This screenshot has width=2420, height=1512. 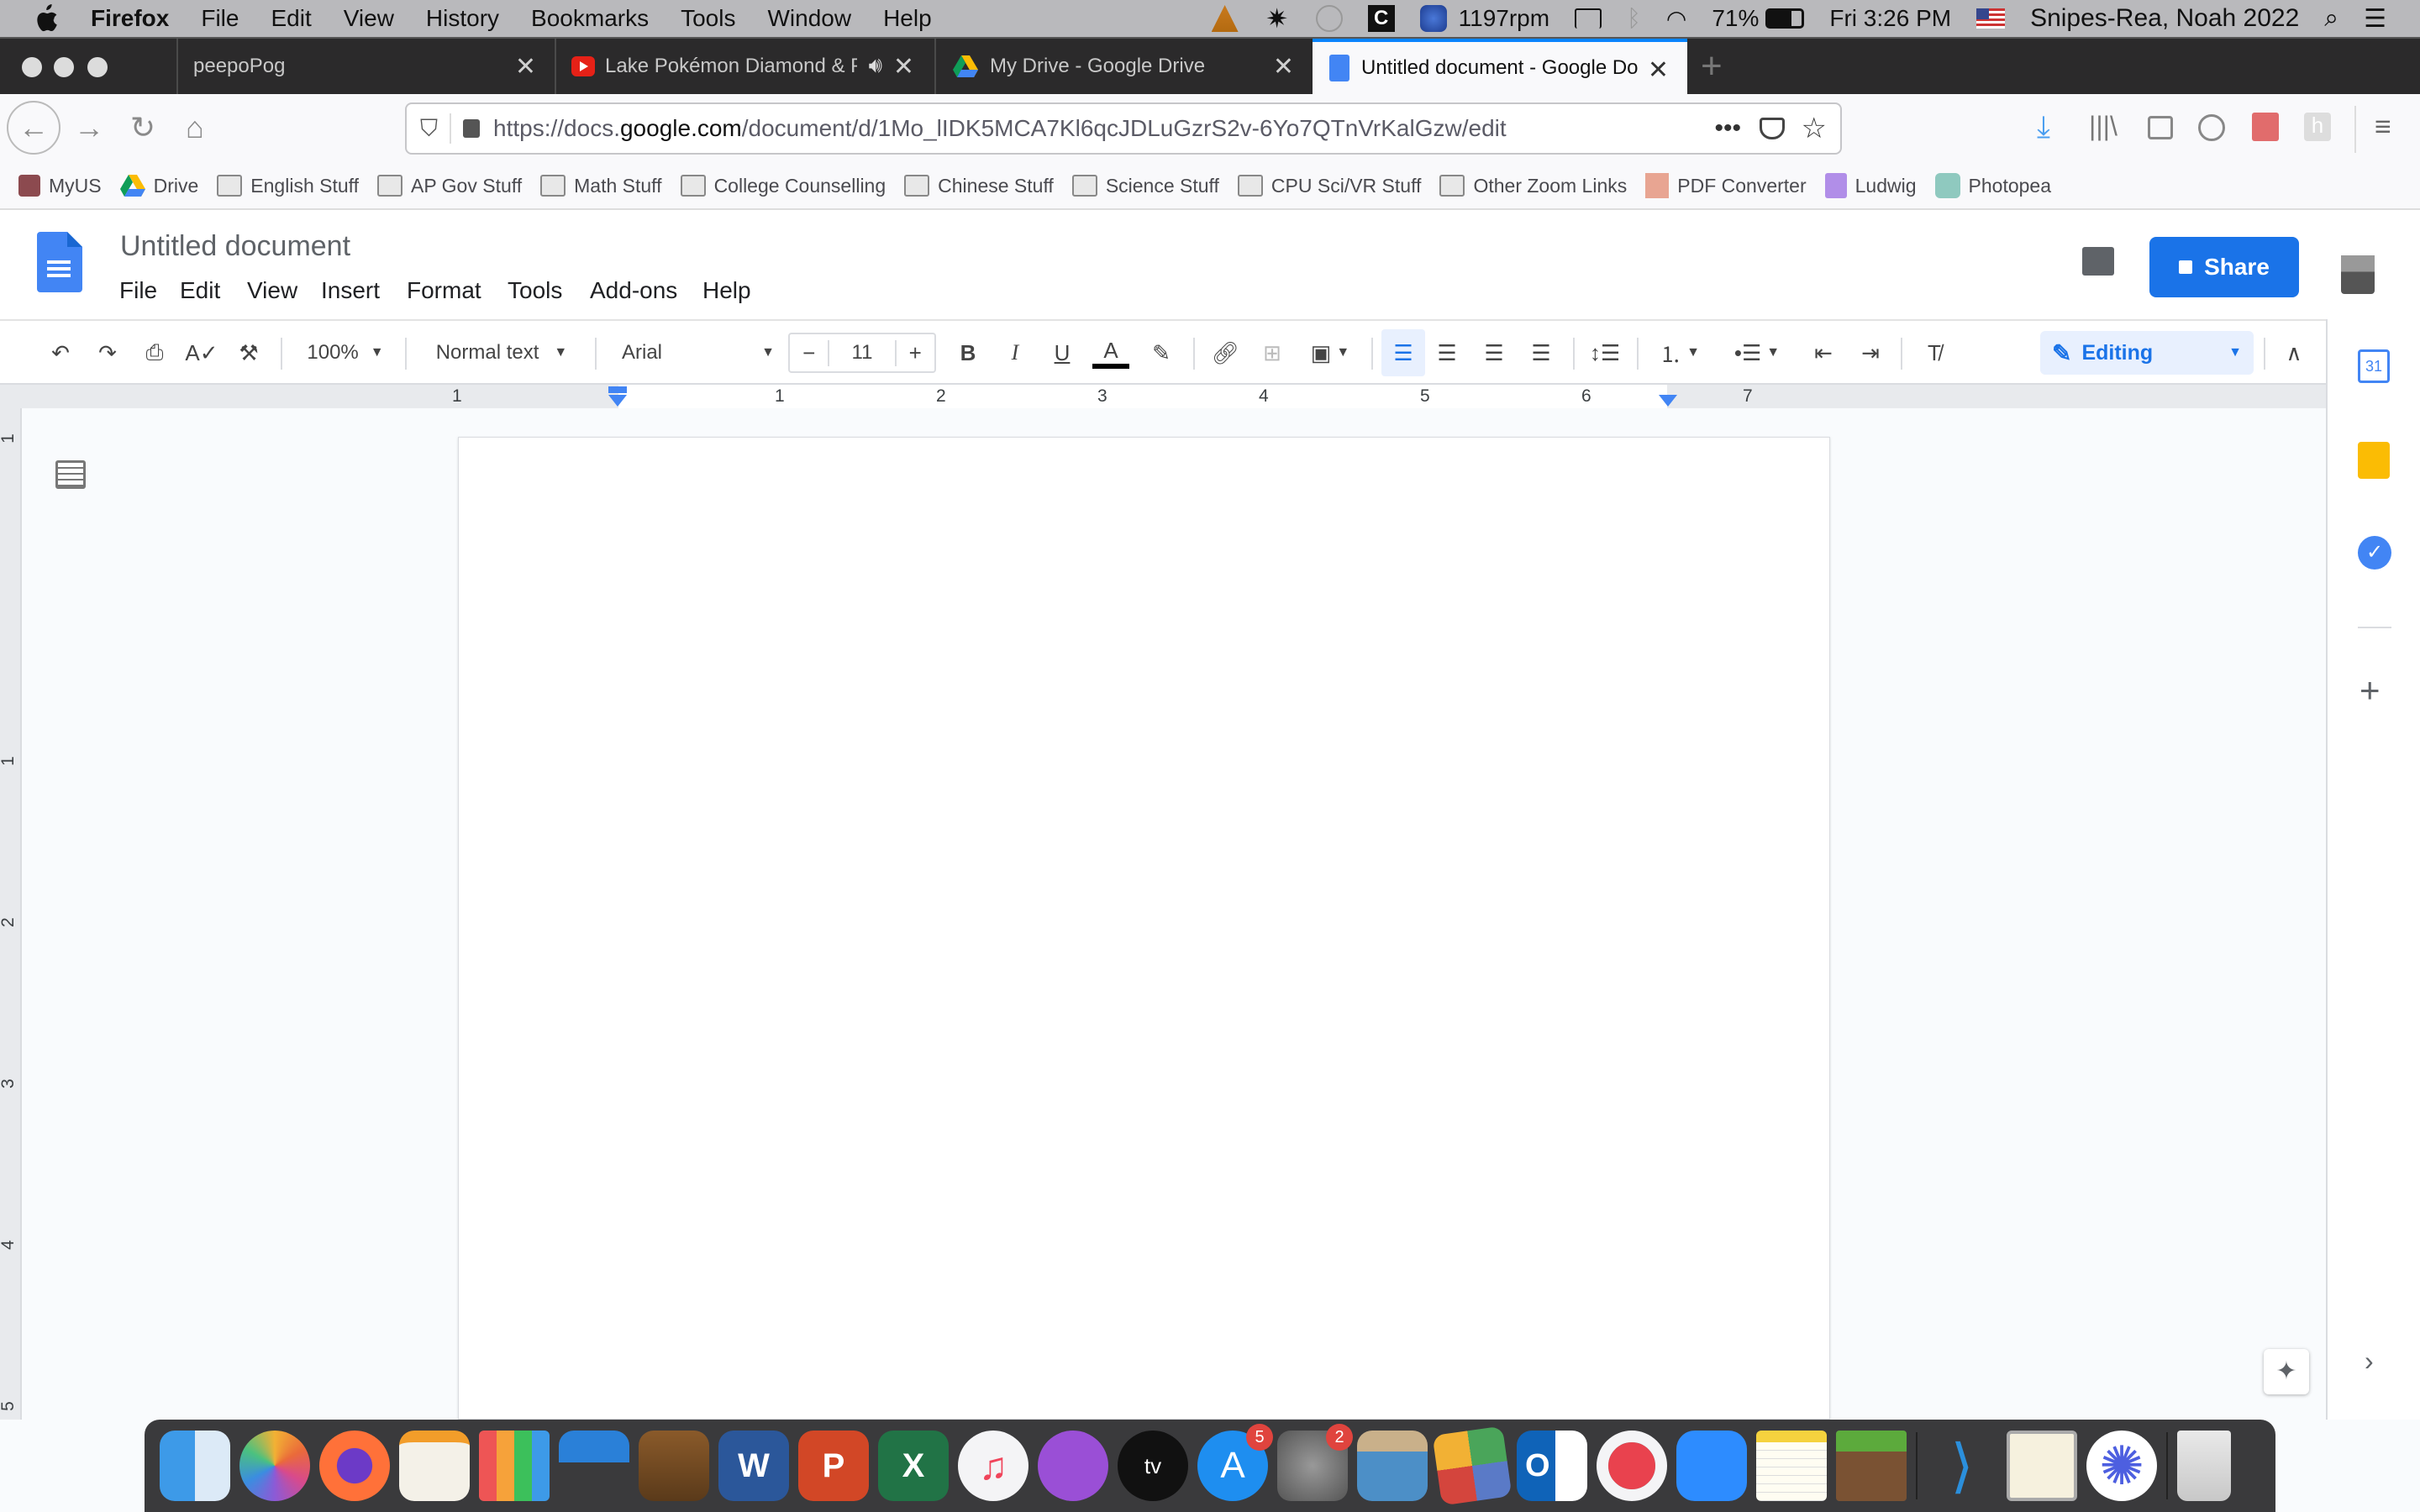 What do you see at coordinates (2383, 127) in the screenshot?
I see `hamburger-menu-icon: ≡` at bounding box center [2383, 127].